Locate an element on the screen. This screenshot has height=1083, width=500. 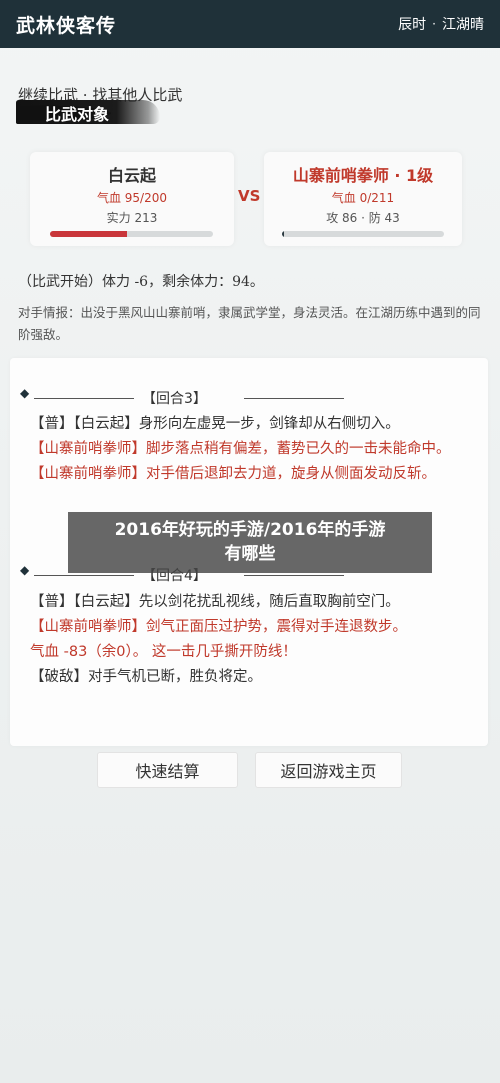
player-hp-bar is located at coordinates (131, 234).